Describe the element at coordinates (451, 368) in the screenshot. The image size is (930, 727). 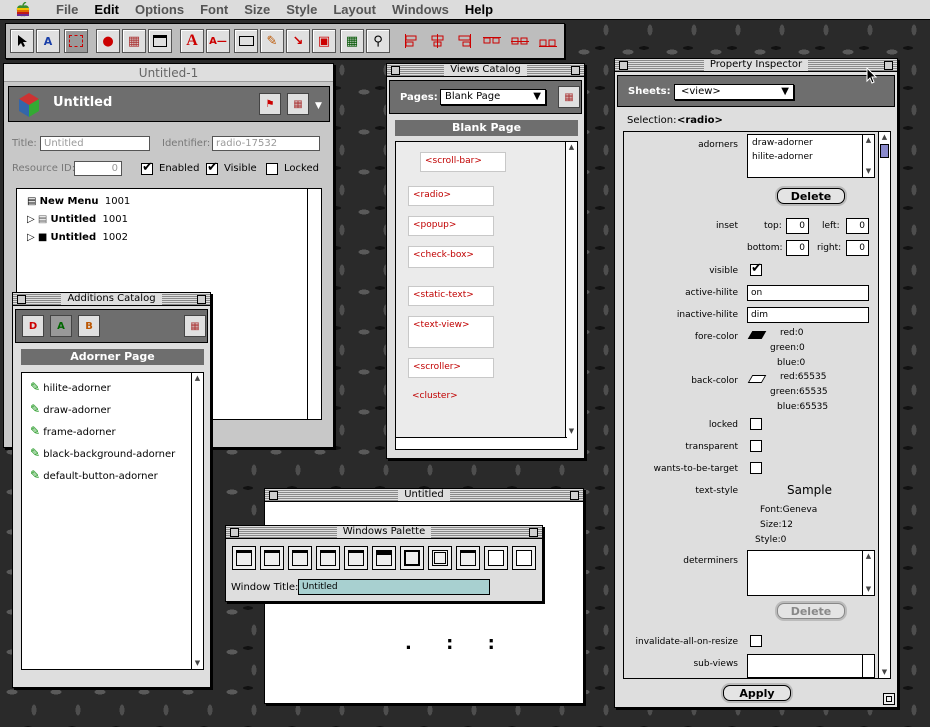
I see `view-item: <scroller>` at that location.